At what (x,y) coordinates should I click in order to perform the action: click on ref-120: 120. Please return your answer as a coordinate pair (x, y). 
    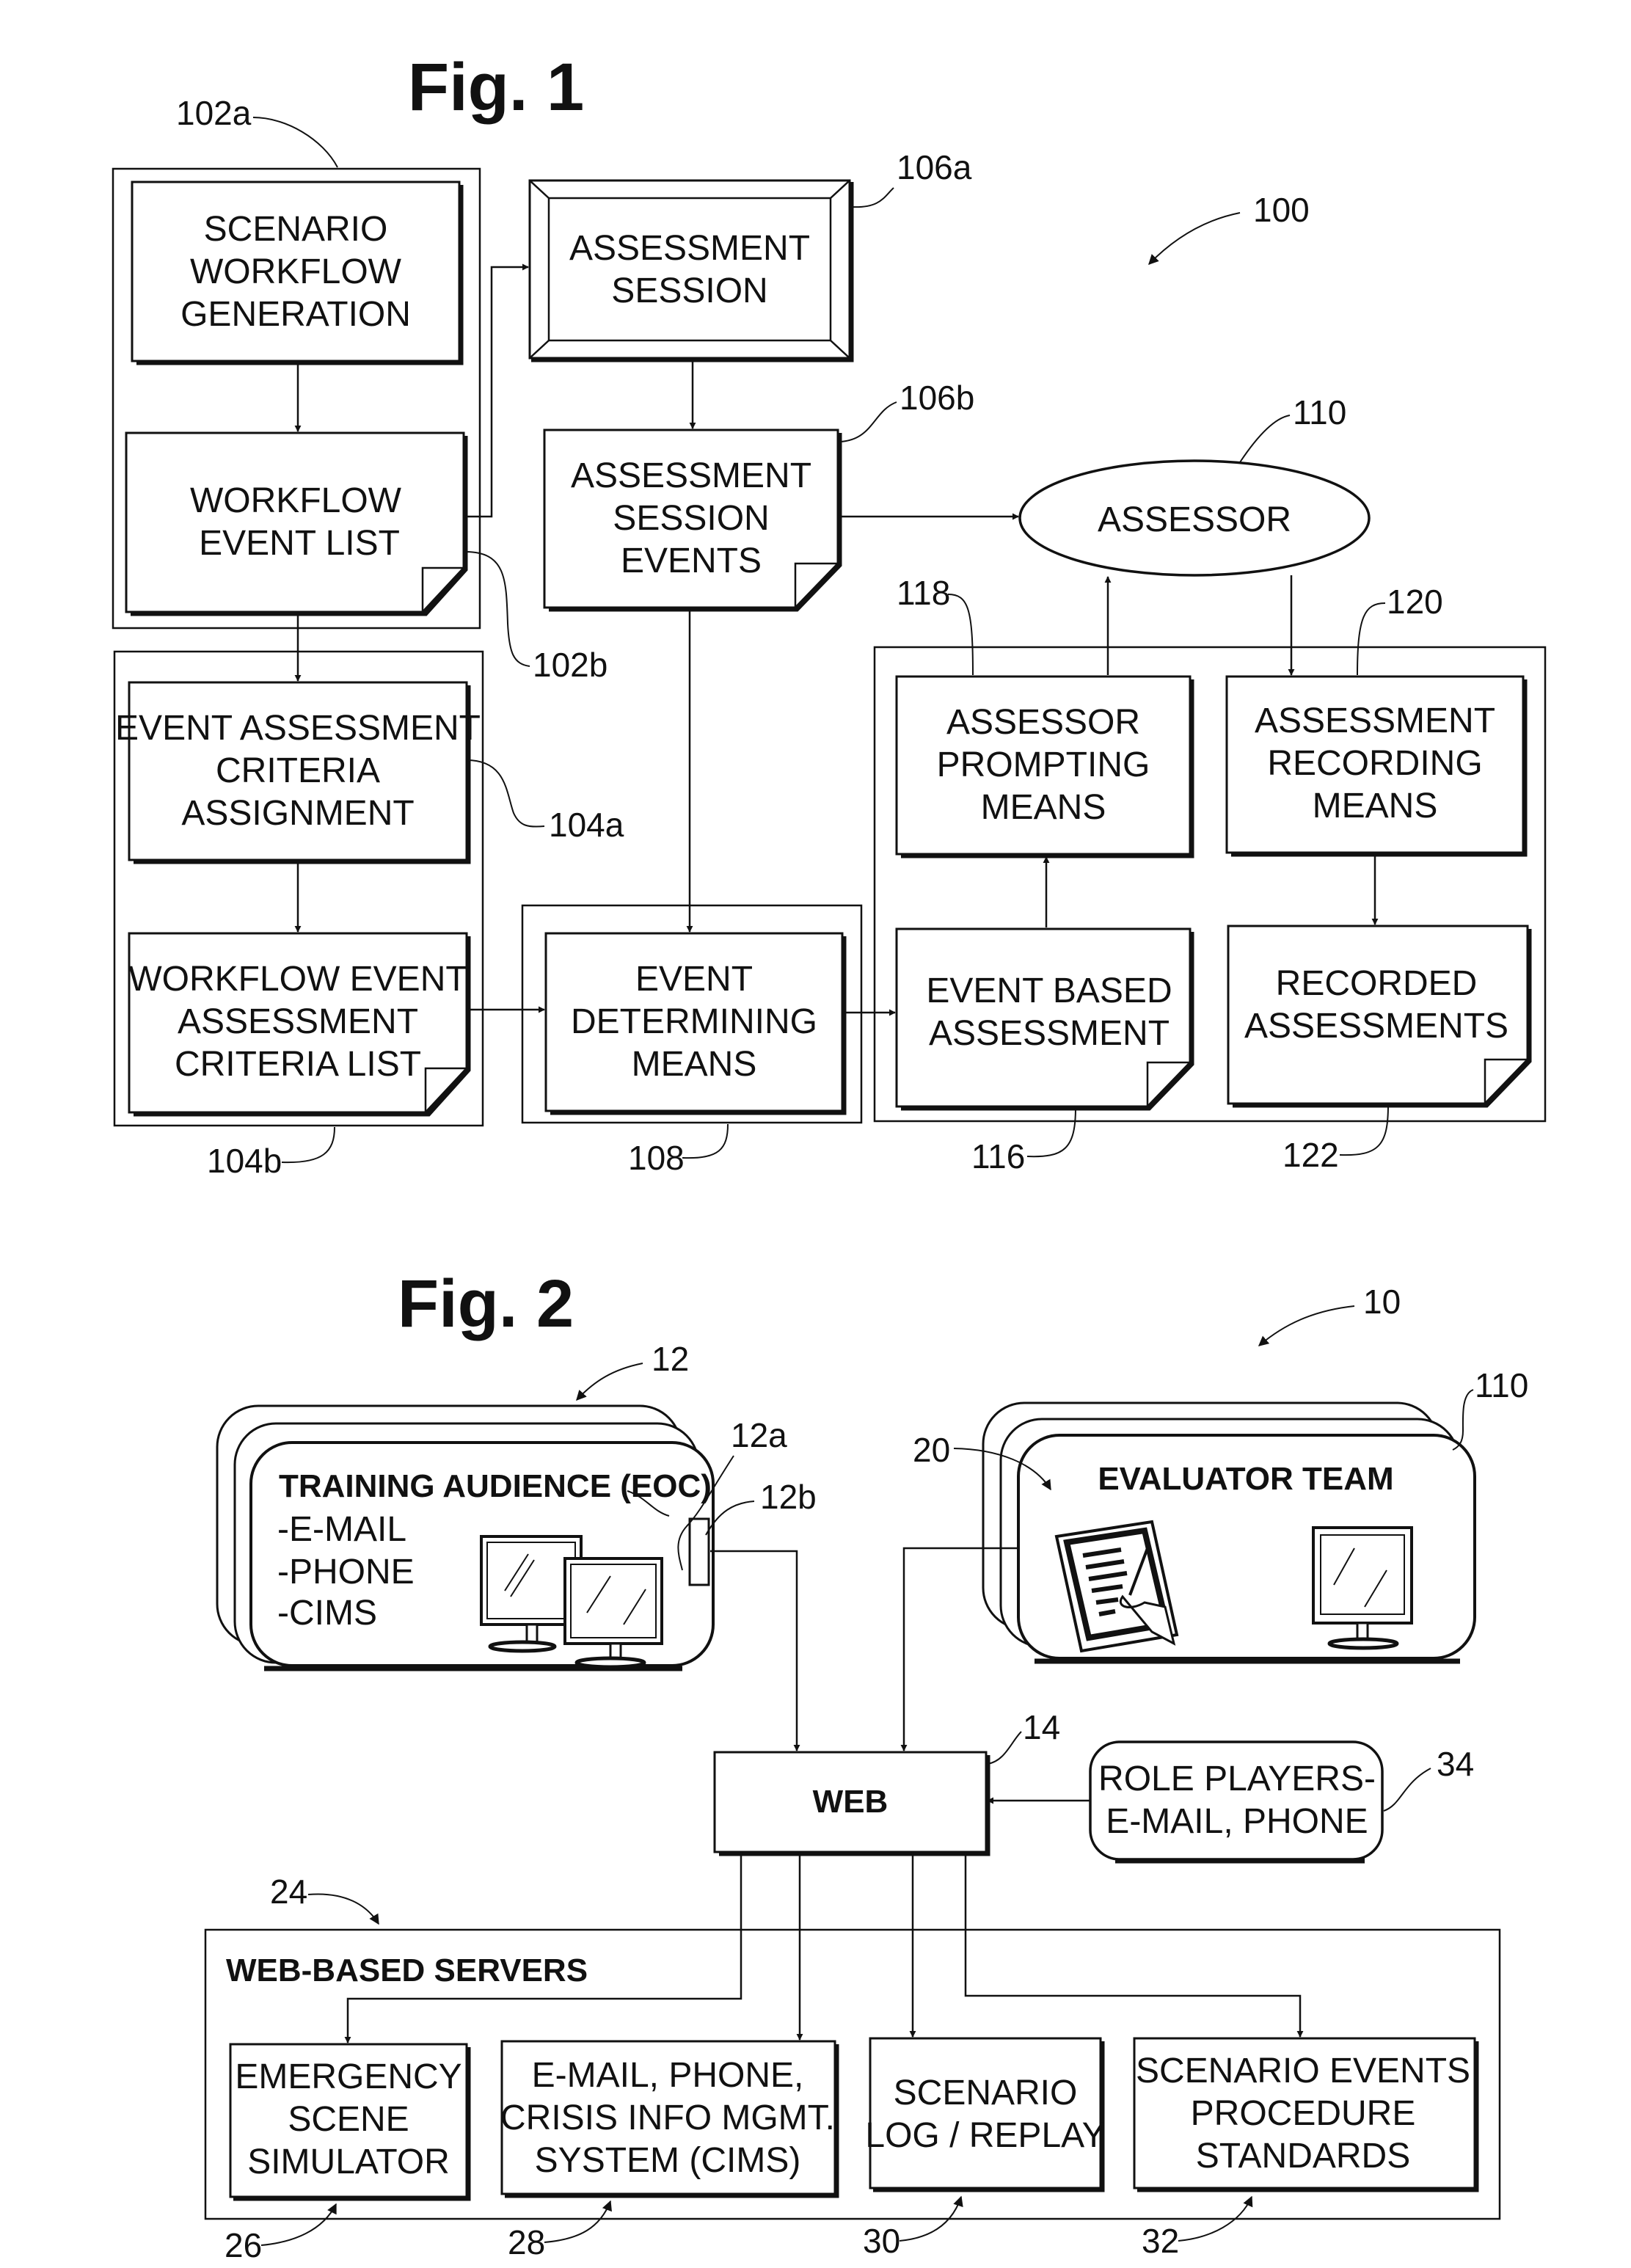
    Looking at the image, I should click on (1415, 602).